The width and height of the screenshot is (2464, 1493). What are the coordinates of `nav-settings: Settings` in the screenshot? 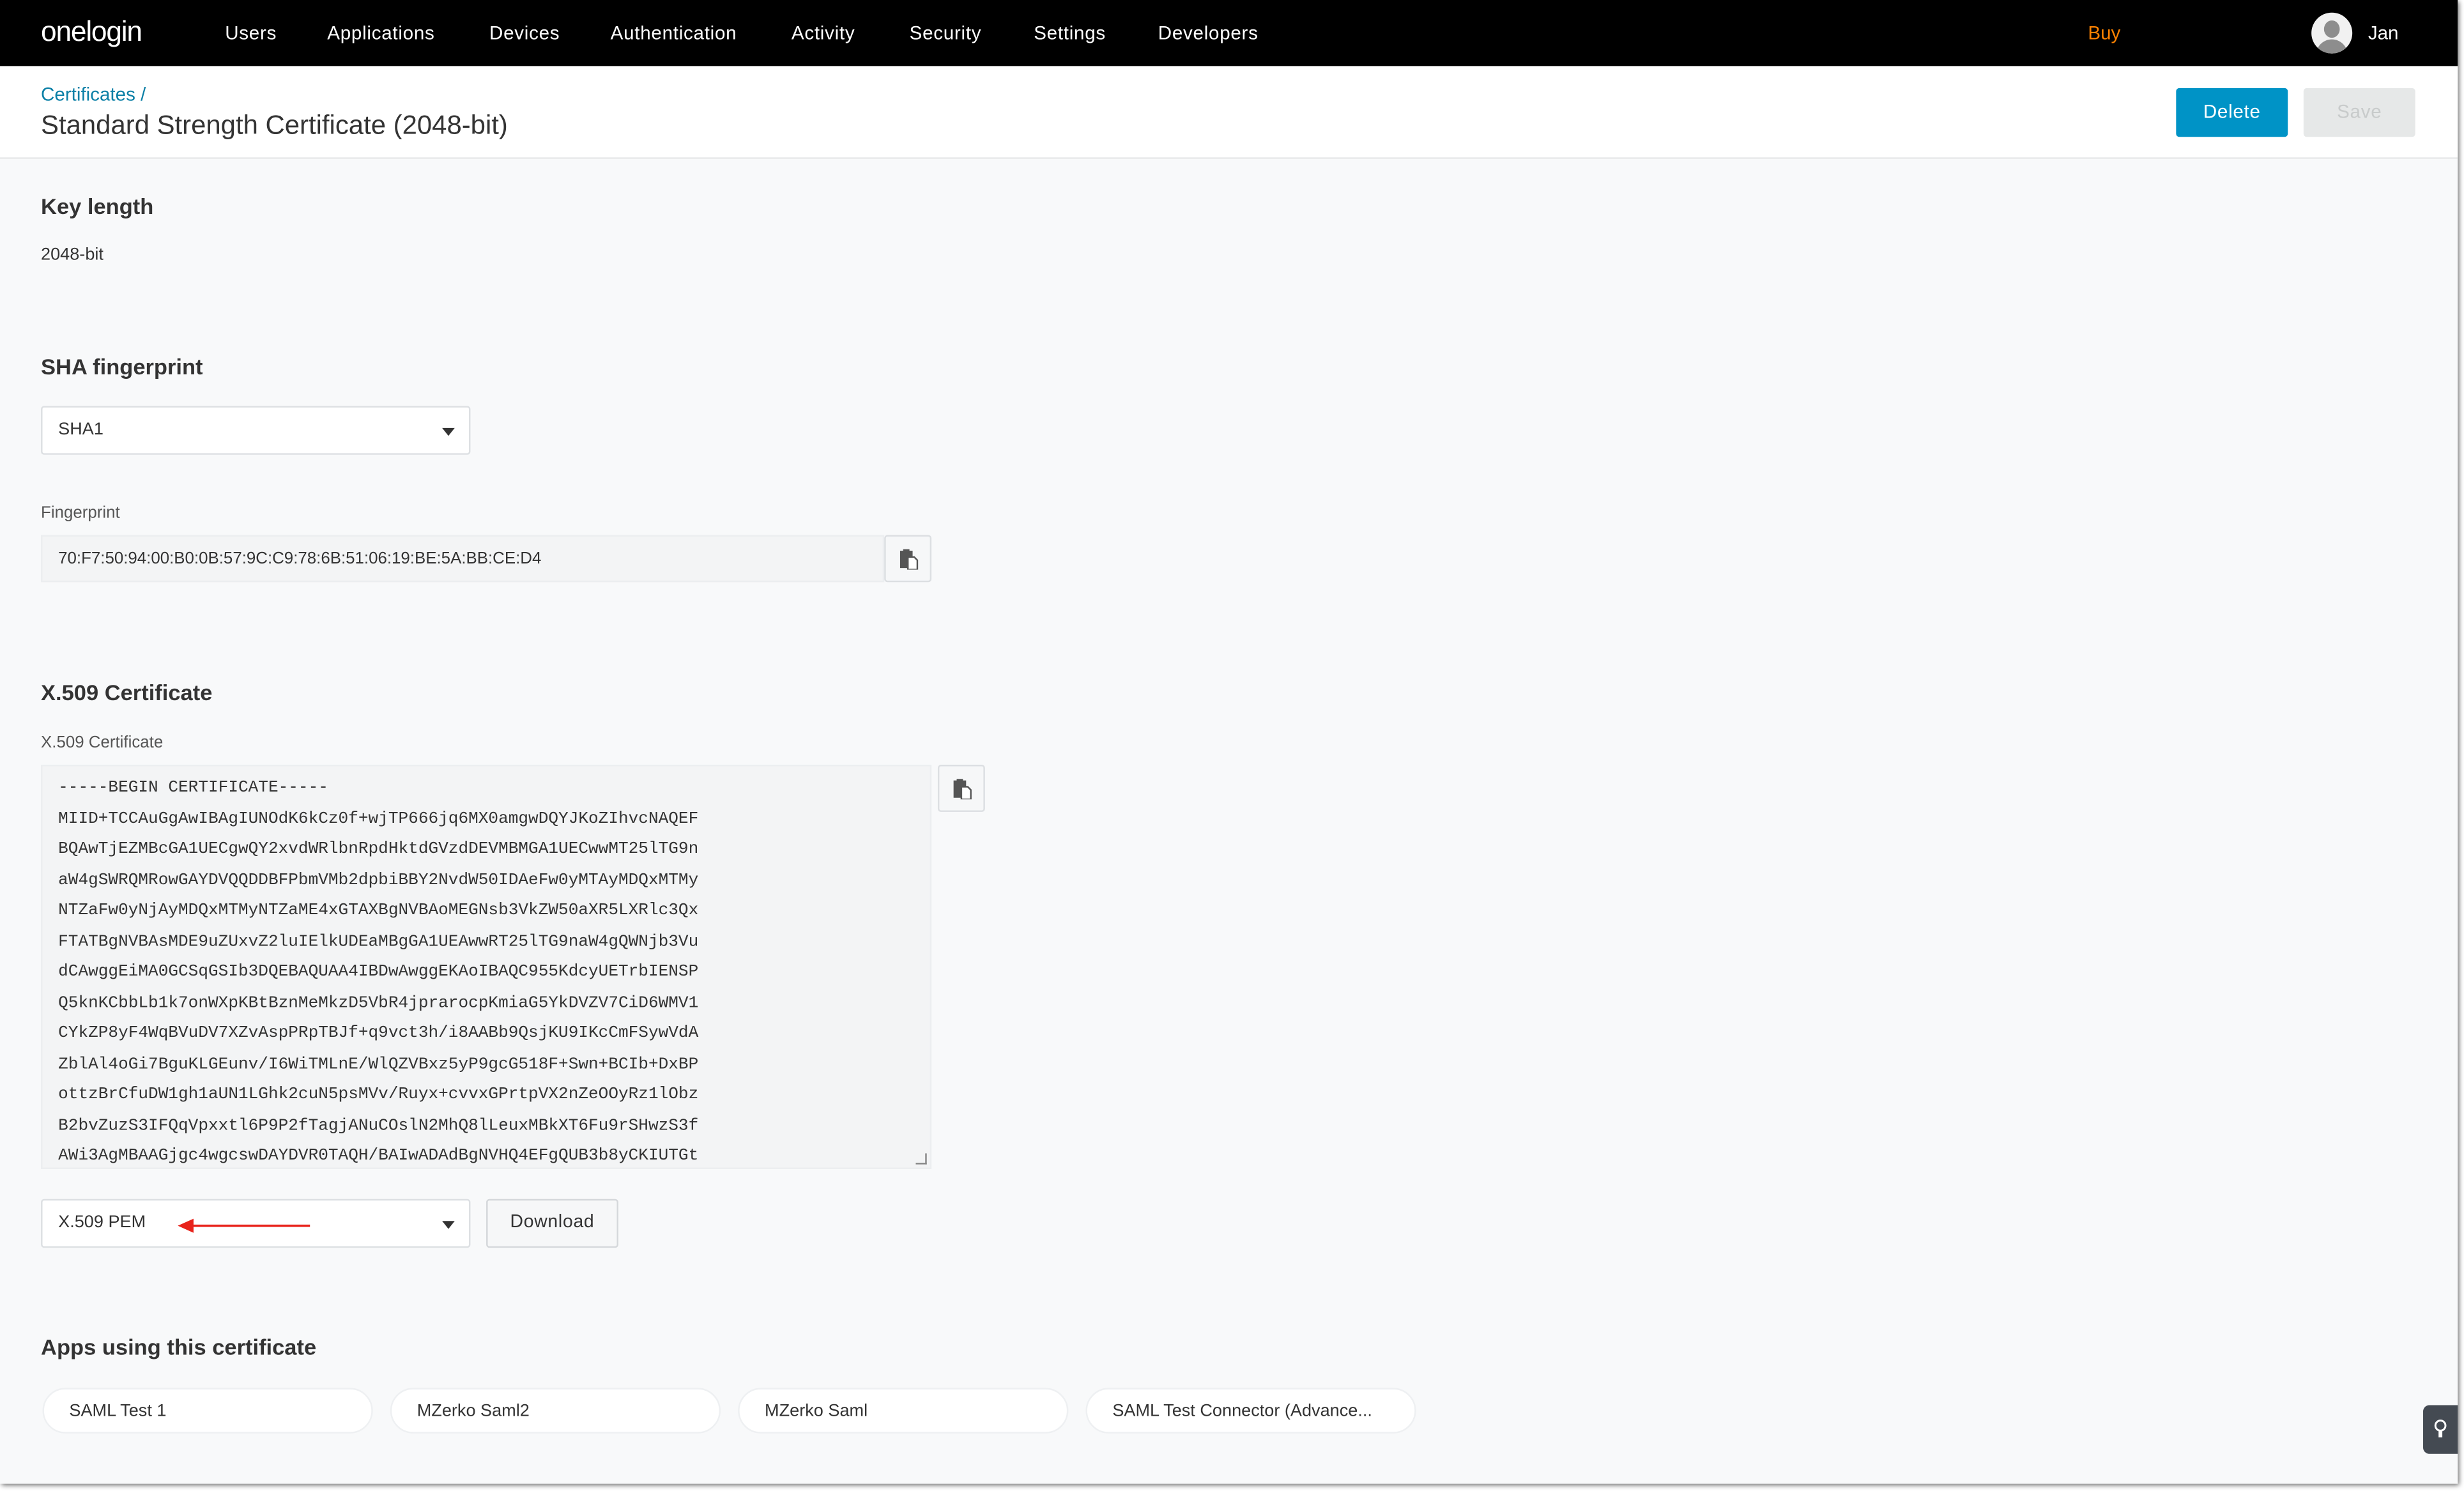 It's located at (1070, 32).